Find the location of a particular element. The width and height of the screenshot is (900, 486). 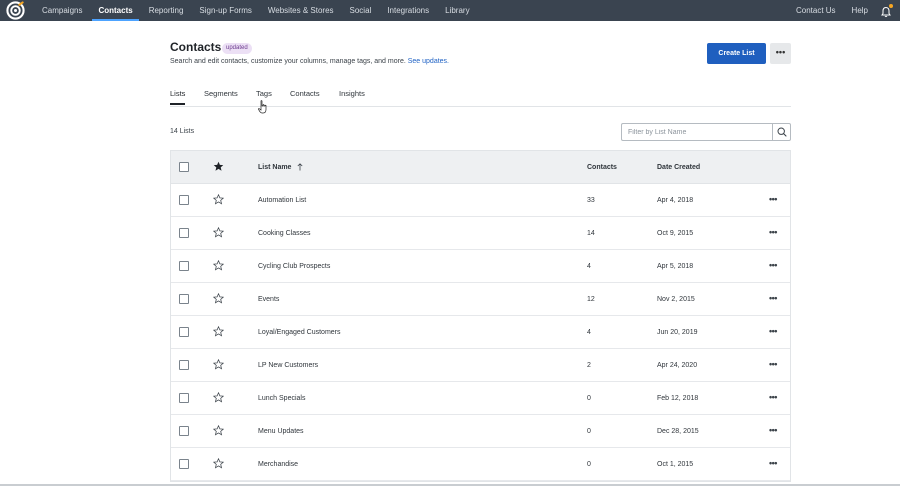

star-filled-icon is located at coordinates (218, 166).